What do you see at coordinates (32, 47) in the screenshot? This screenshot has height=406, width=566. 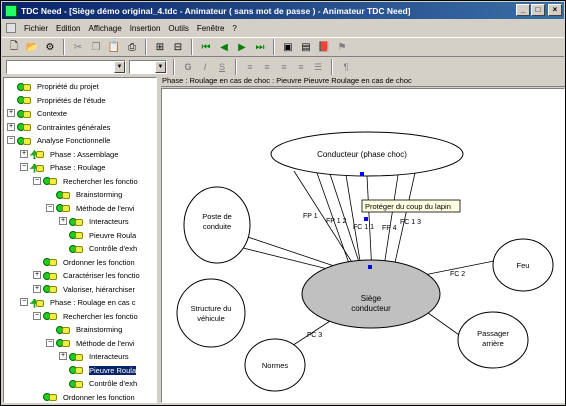 I see `open-folder-icon: 📂` at bounding box center [32, 47].